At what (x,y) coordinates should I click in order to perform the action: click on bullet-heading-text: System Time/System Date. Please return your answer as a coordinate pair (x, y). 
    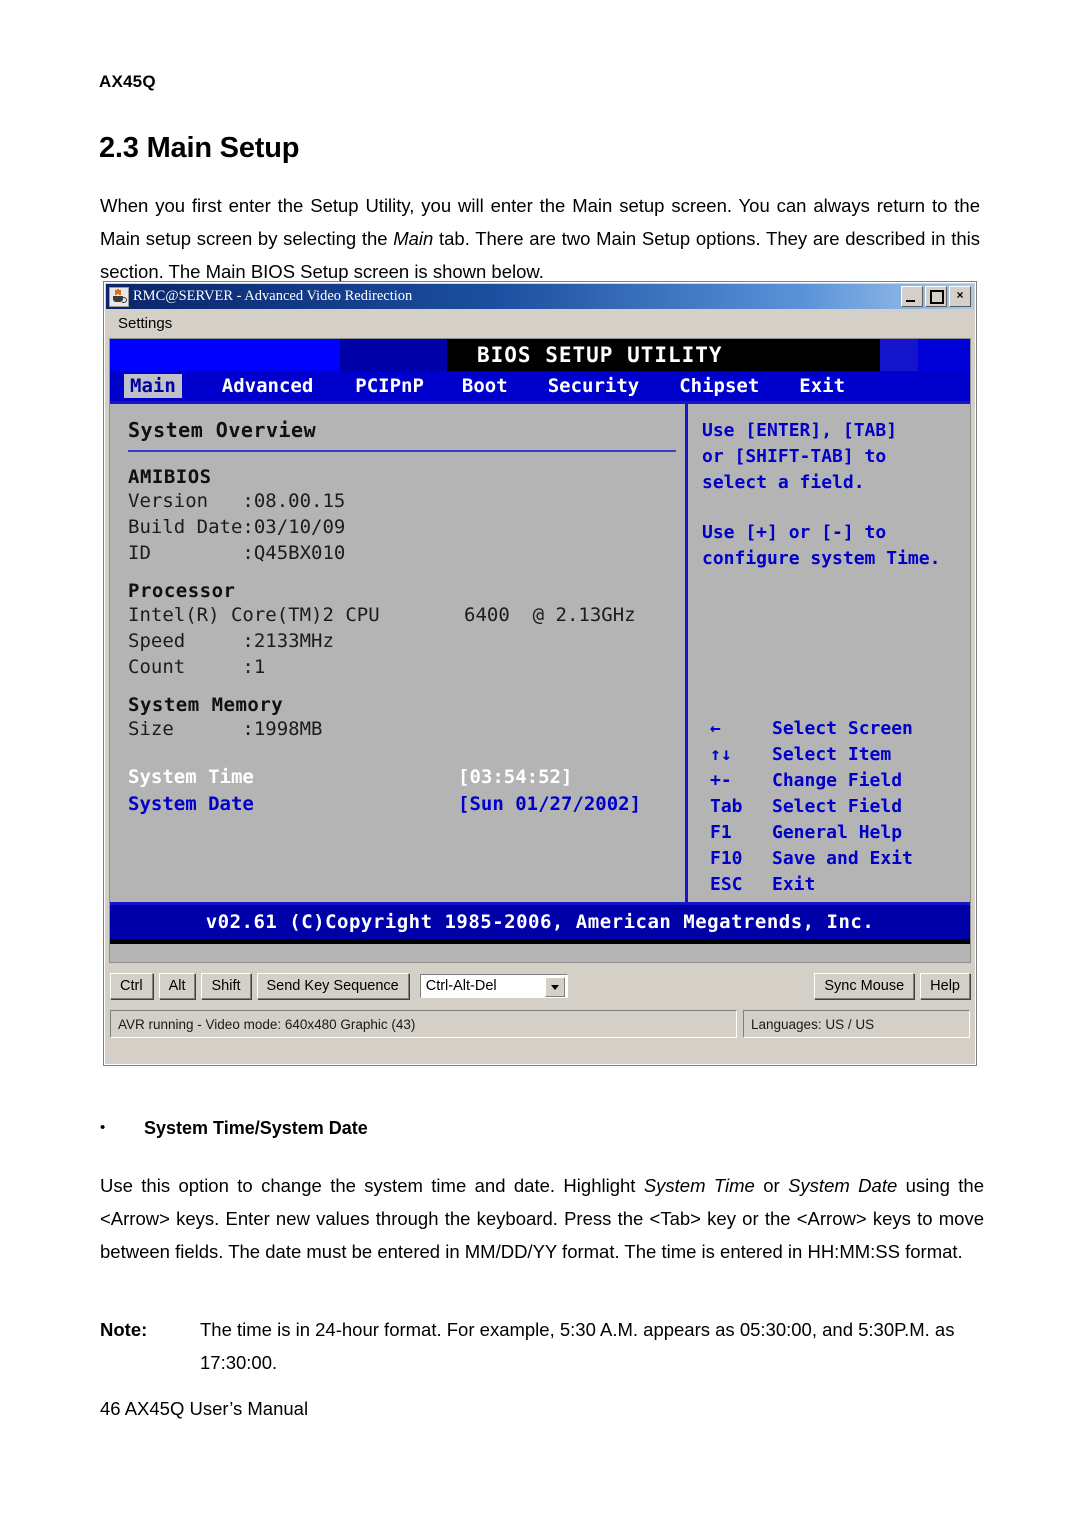
    Looking at the image, I should click on (256, 1128).